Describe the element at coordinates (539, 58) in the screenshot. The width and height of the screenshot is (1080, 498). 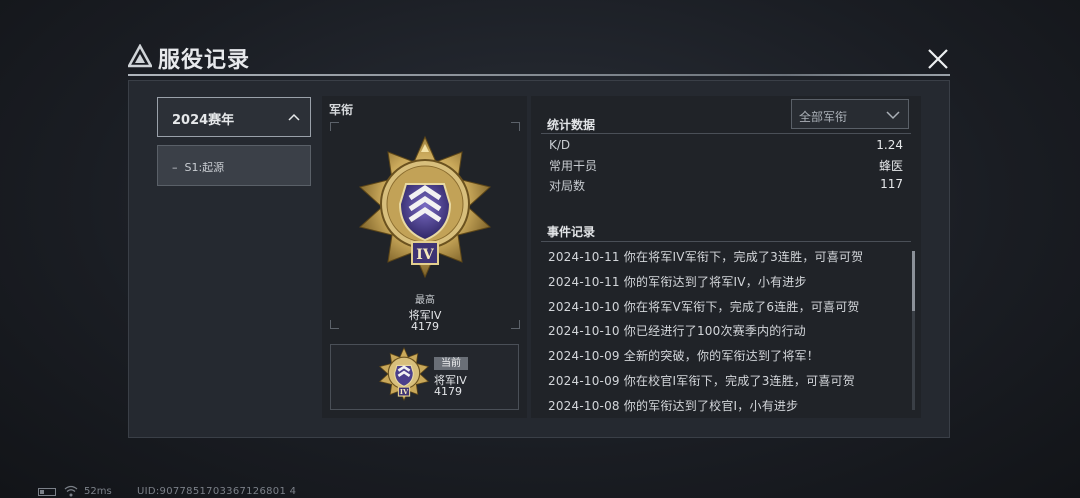
I see `header: 服役记录` at that location.